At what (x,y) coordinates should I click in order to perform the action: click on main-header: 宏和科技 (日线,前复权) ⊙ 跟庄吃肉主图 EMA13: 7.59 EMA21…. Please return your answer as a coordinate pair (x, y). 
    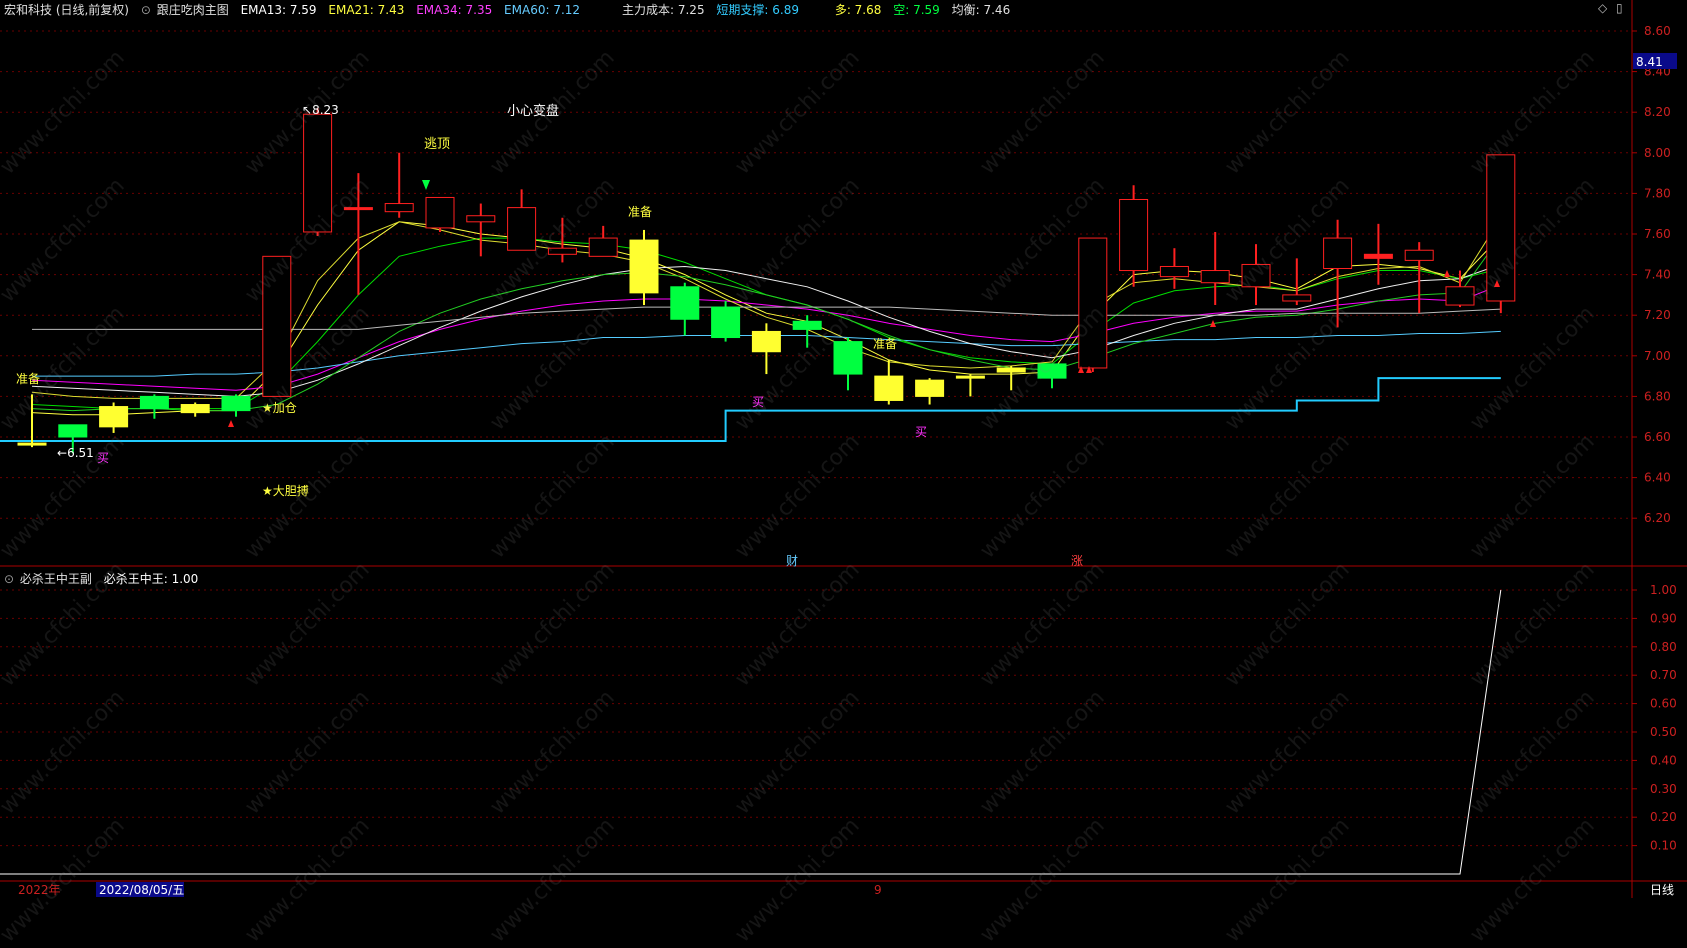
    Looking at the image, I should click on (296, 9).